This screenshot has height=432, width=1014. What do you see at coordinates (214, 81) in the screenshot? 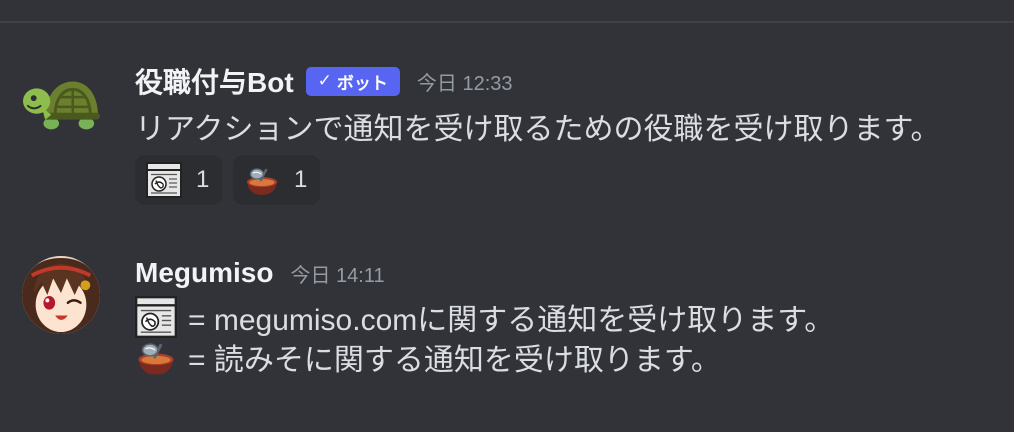
I see `author-name: 役職付与Bot` at bounding box center [214, 81].